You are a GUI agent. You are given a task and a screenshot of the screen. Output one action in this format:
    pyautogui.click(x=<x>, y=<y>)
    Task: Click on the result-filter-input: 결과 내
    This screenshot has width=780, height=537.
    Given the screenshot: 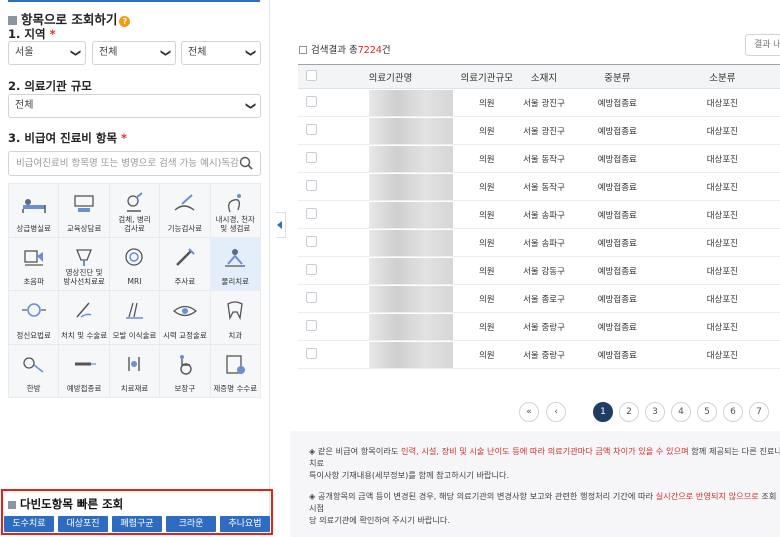 What is the action you would take?
    pyautogui.click(x=762, y=45)
    